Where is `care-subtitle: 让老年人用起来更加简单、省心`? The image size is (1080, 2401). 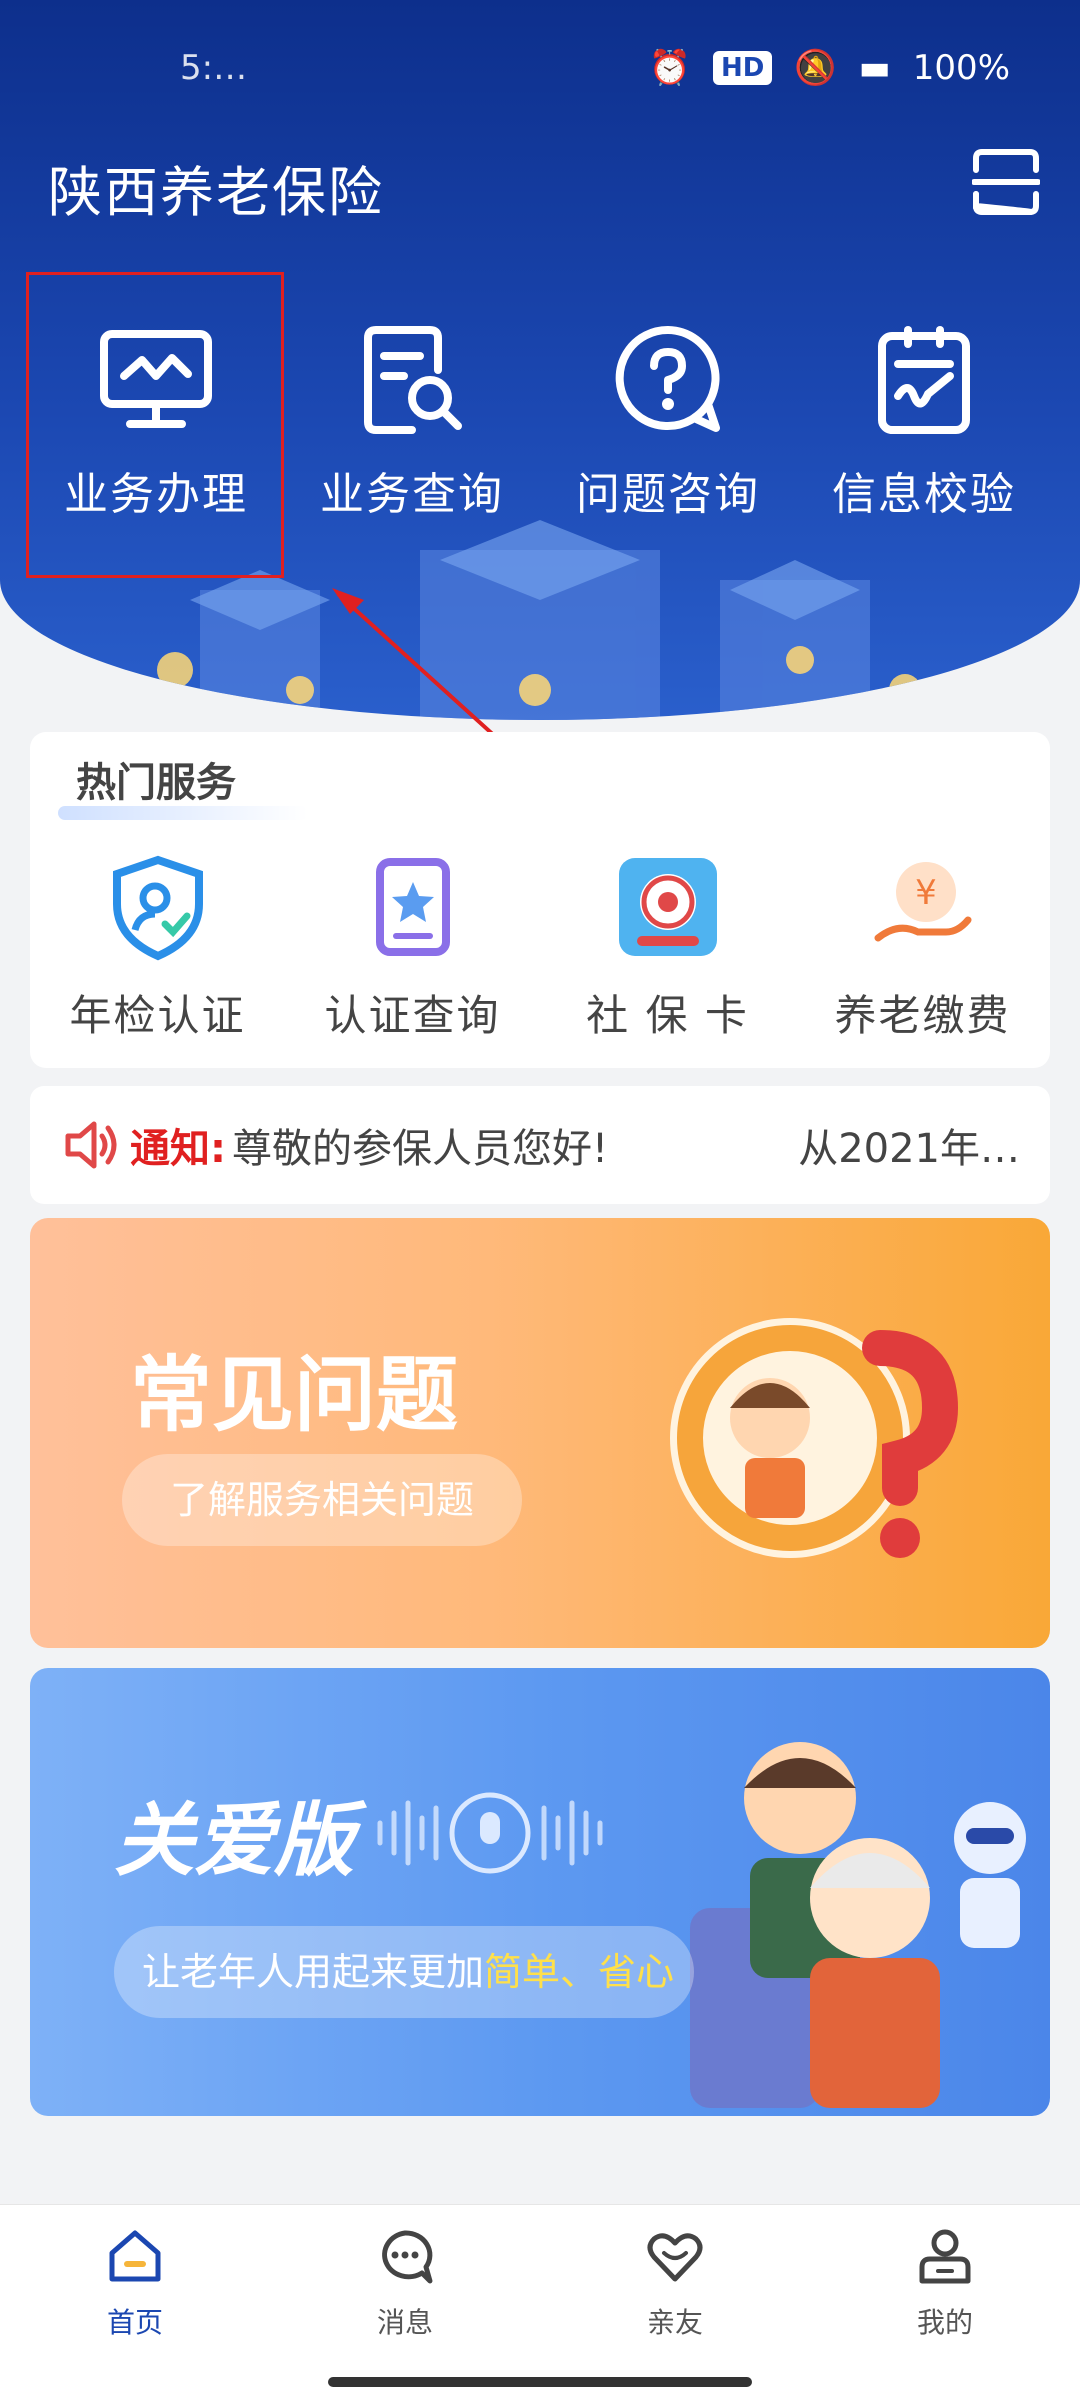
care-subtitle: 让老年人用起来更加简单、省心 is located at coordinates (404, 1972).